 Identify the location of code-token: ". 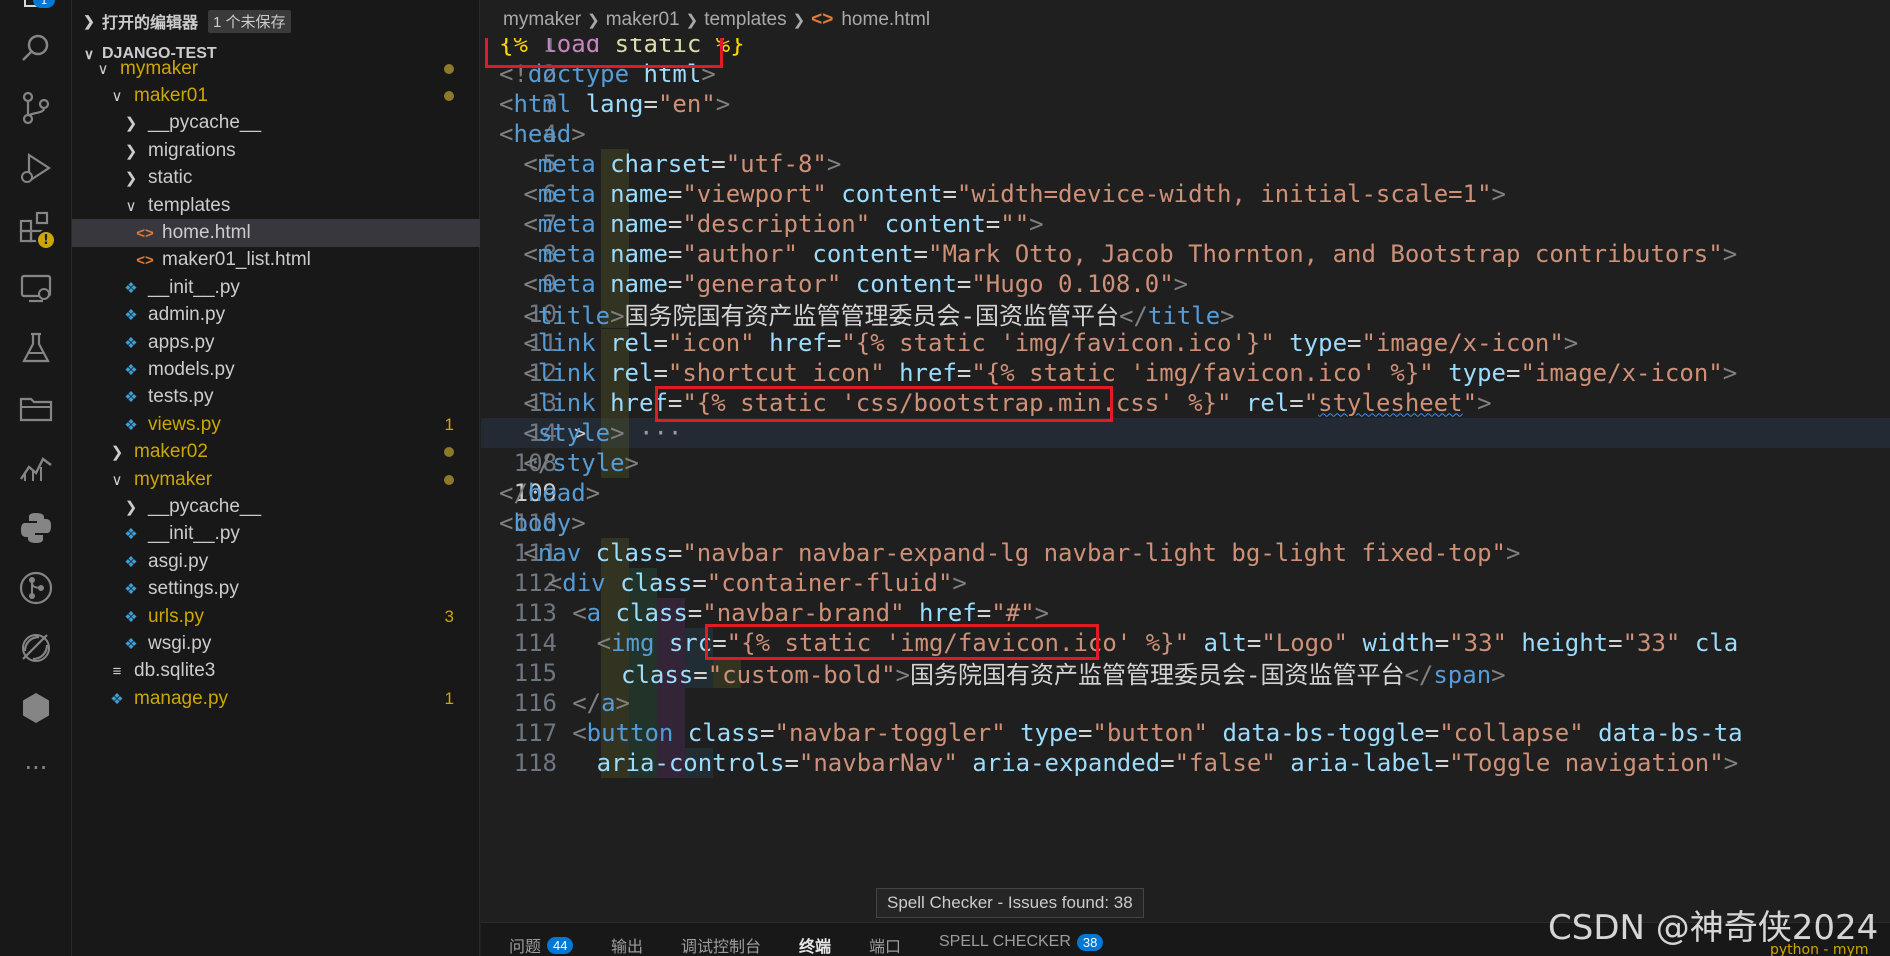
(1311, 403).